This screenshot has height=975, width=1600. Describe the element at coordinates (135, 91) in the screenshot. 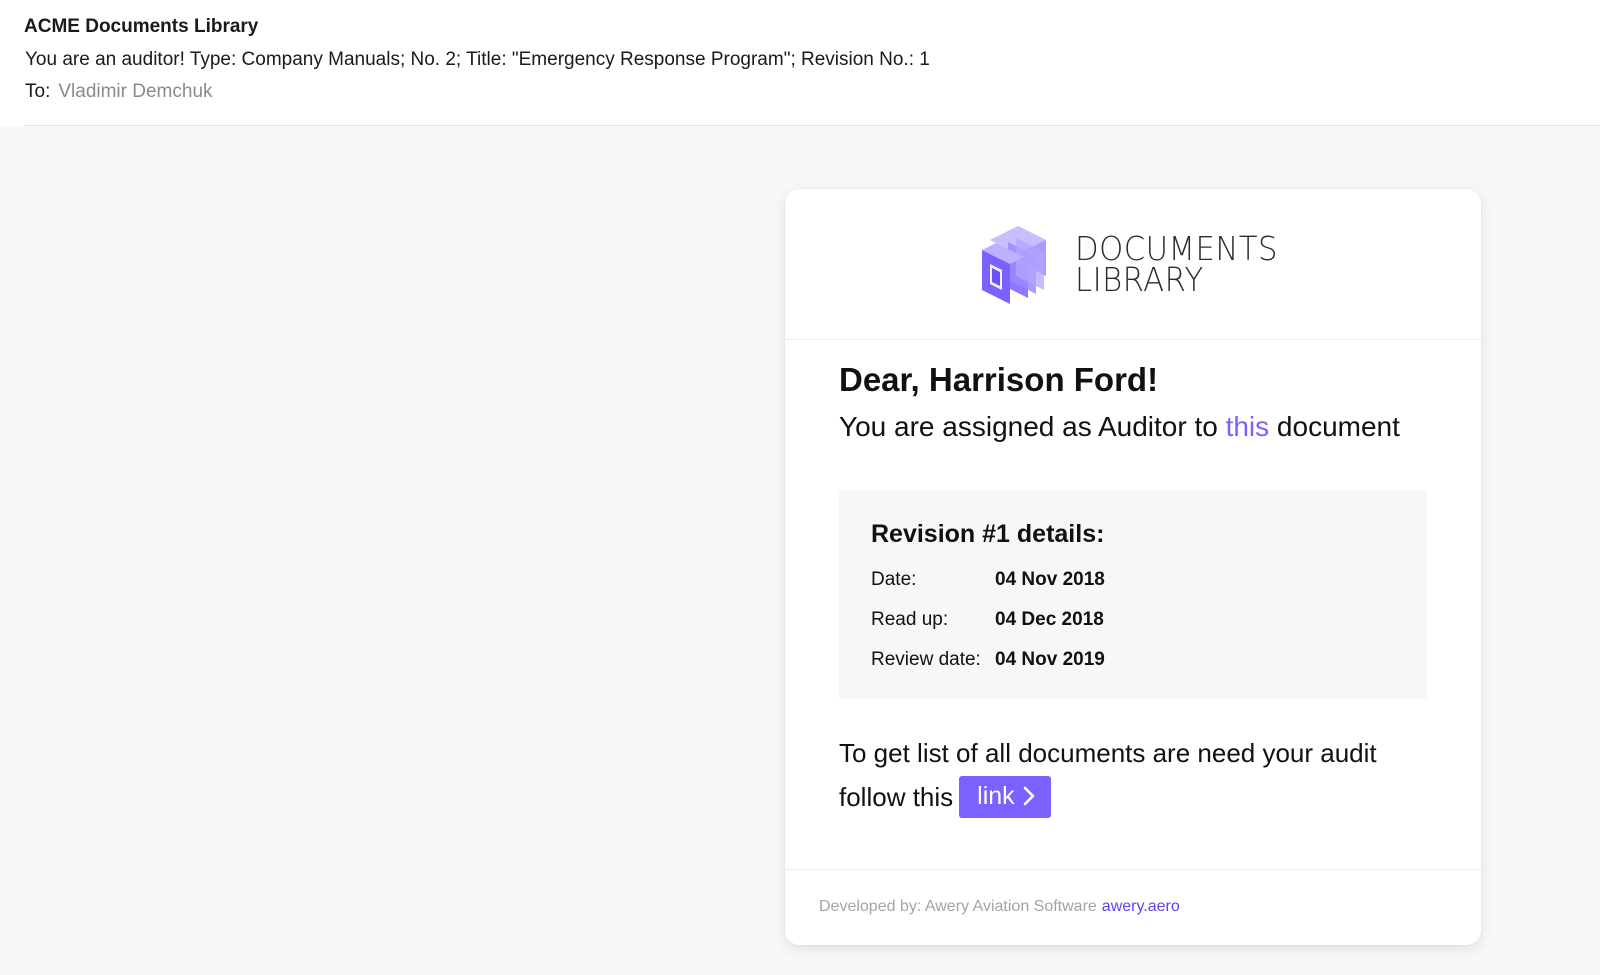

I see `recipient-name: Vladimir Demchuk` at that location.